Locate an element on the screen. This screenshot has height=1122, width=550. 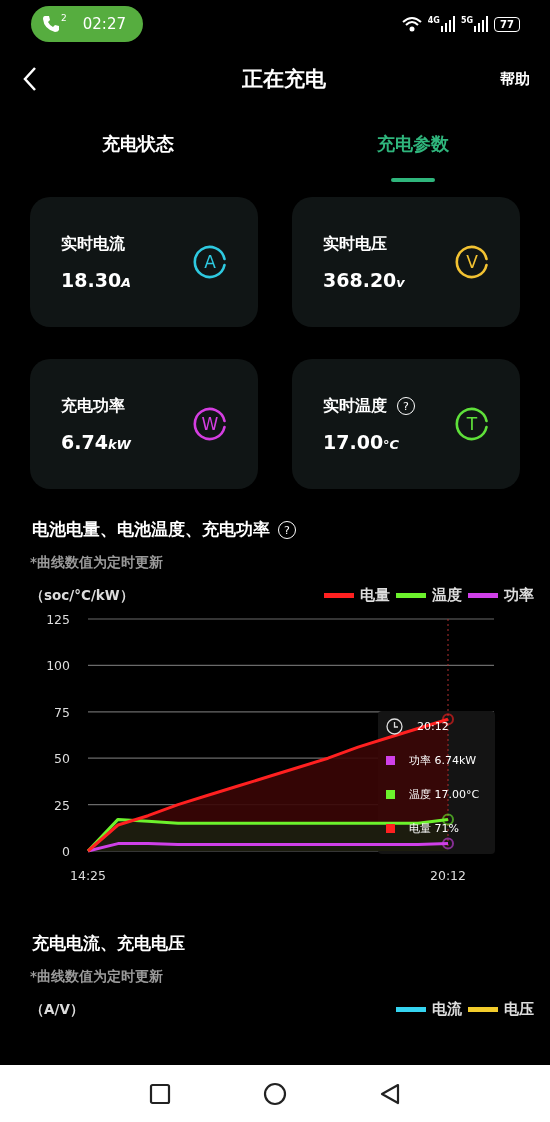
metric-label: 实时电流 is located at coordinates (93, 244).